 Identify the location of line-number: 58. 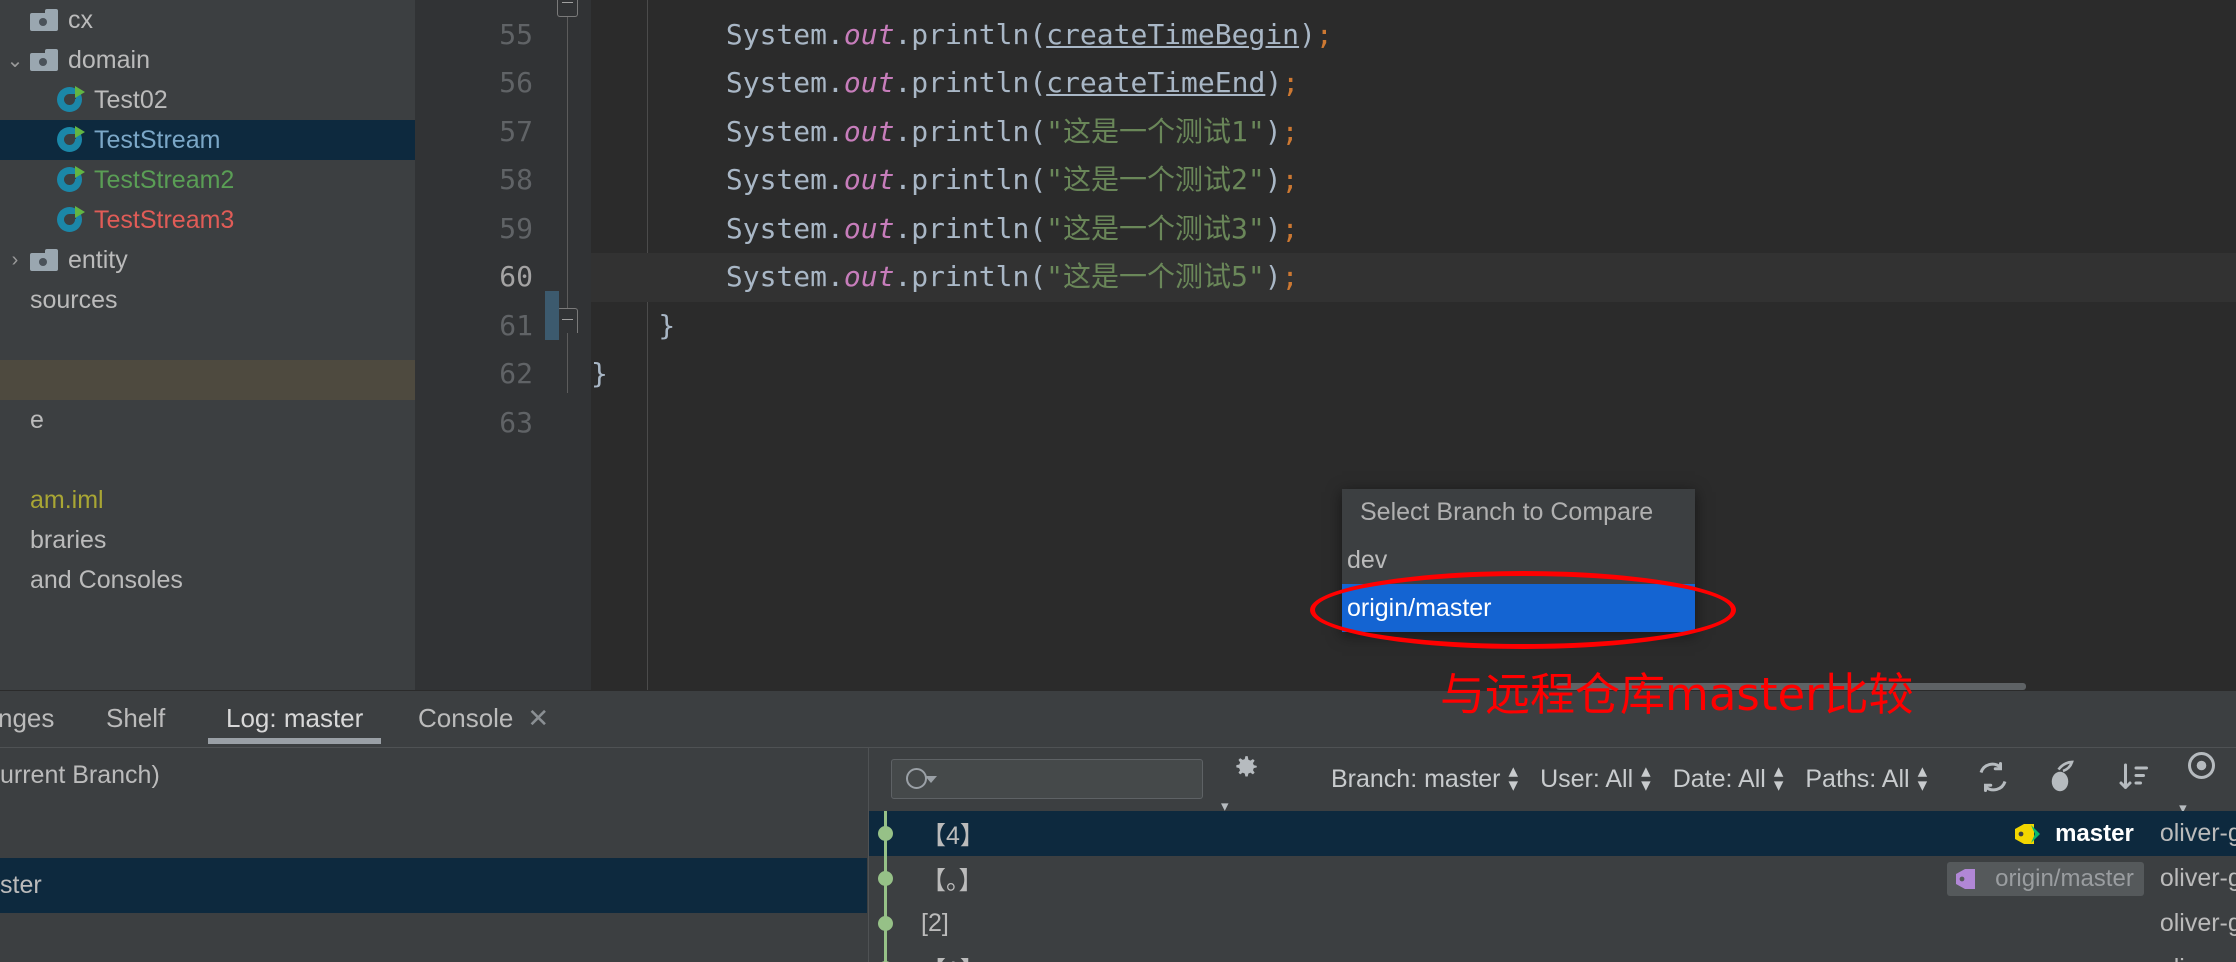
(516, 179).